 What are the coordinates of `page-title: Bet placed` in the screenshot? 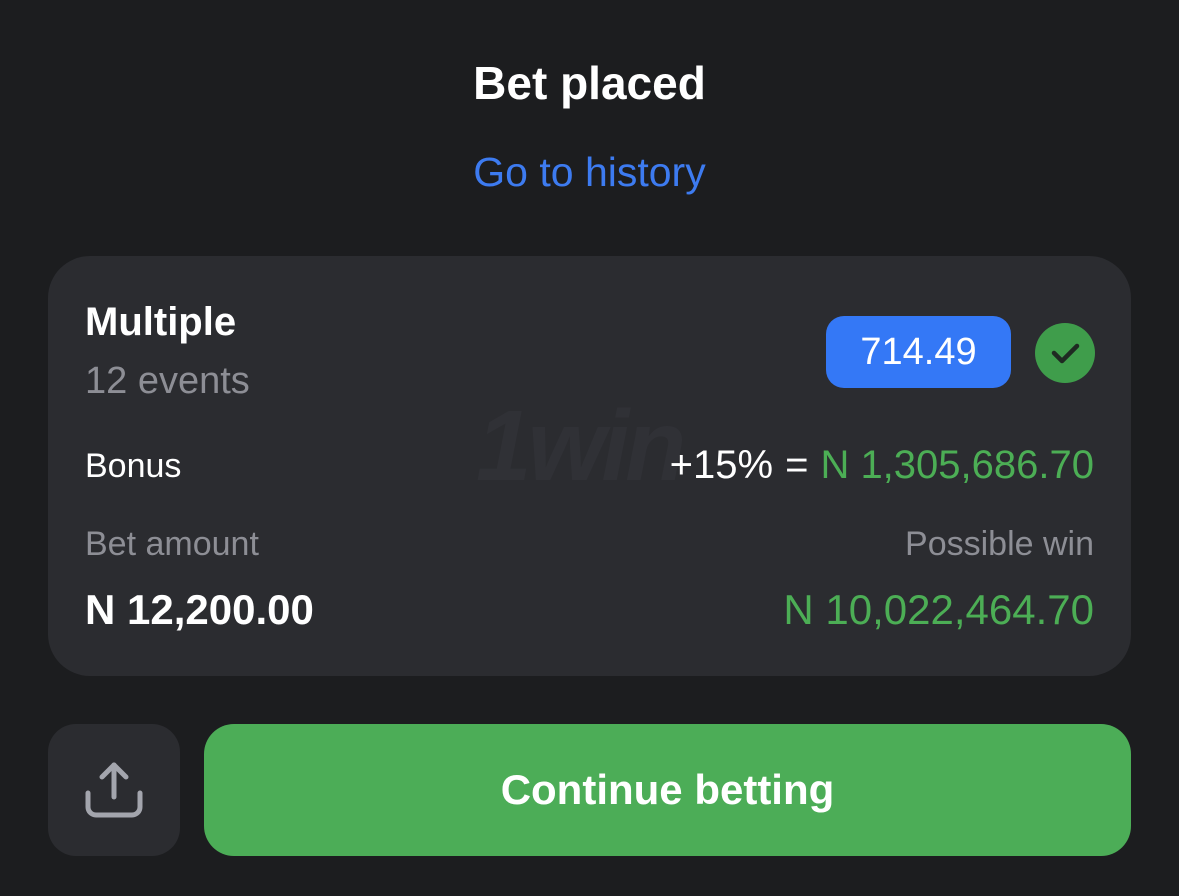 It's located at (589, 83).